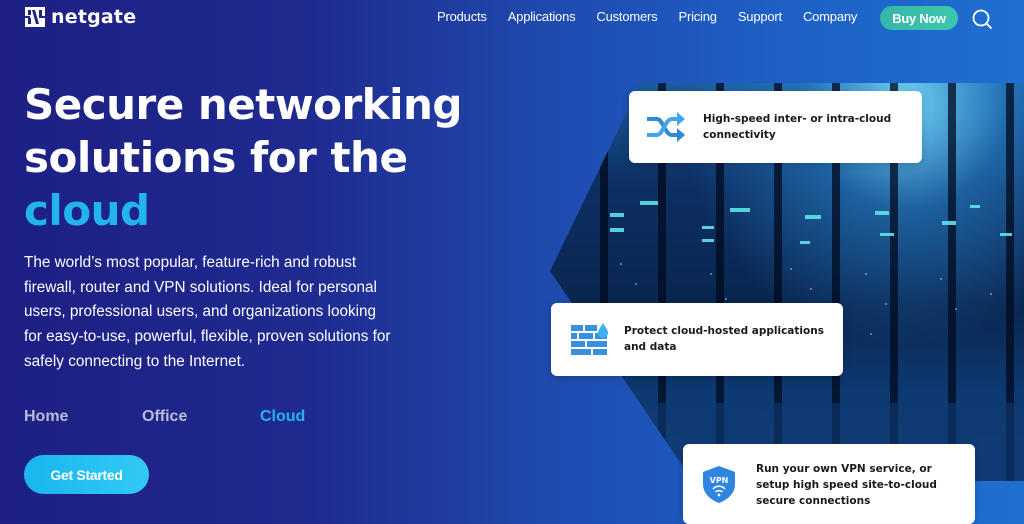 This screenshot has height=524, width=1024. What do you see at coordinates (589, 339) in the screenshot?
I see `firewall-brick-icon` at bounding box center [589, 339].